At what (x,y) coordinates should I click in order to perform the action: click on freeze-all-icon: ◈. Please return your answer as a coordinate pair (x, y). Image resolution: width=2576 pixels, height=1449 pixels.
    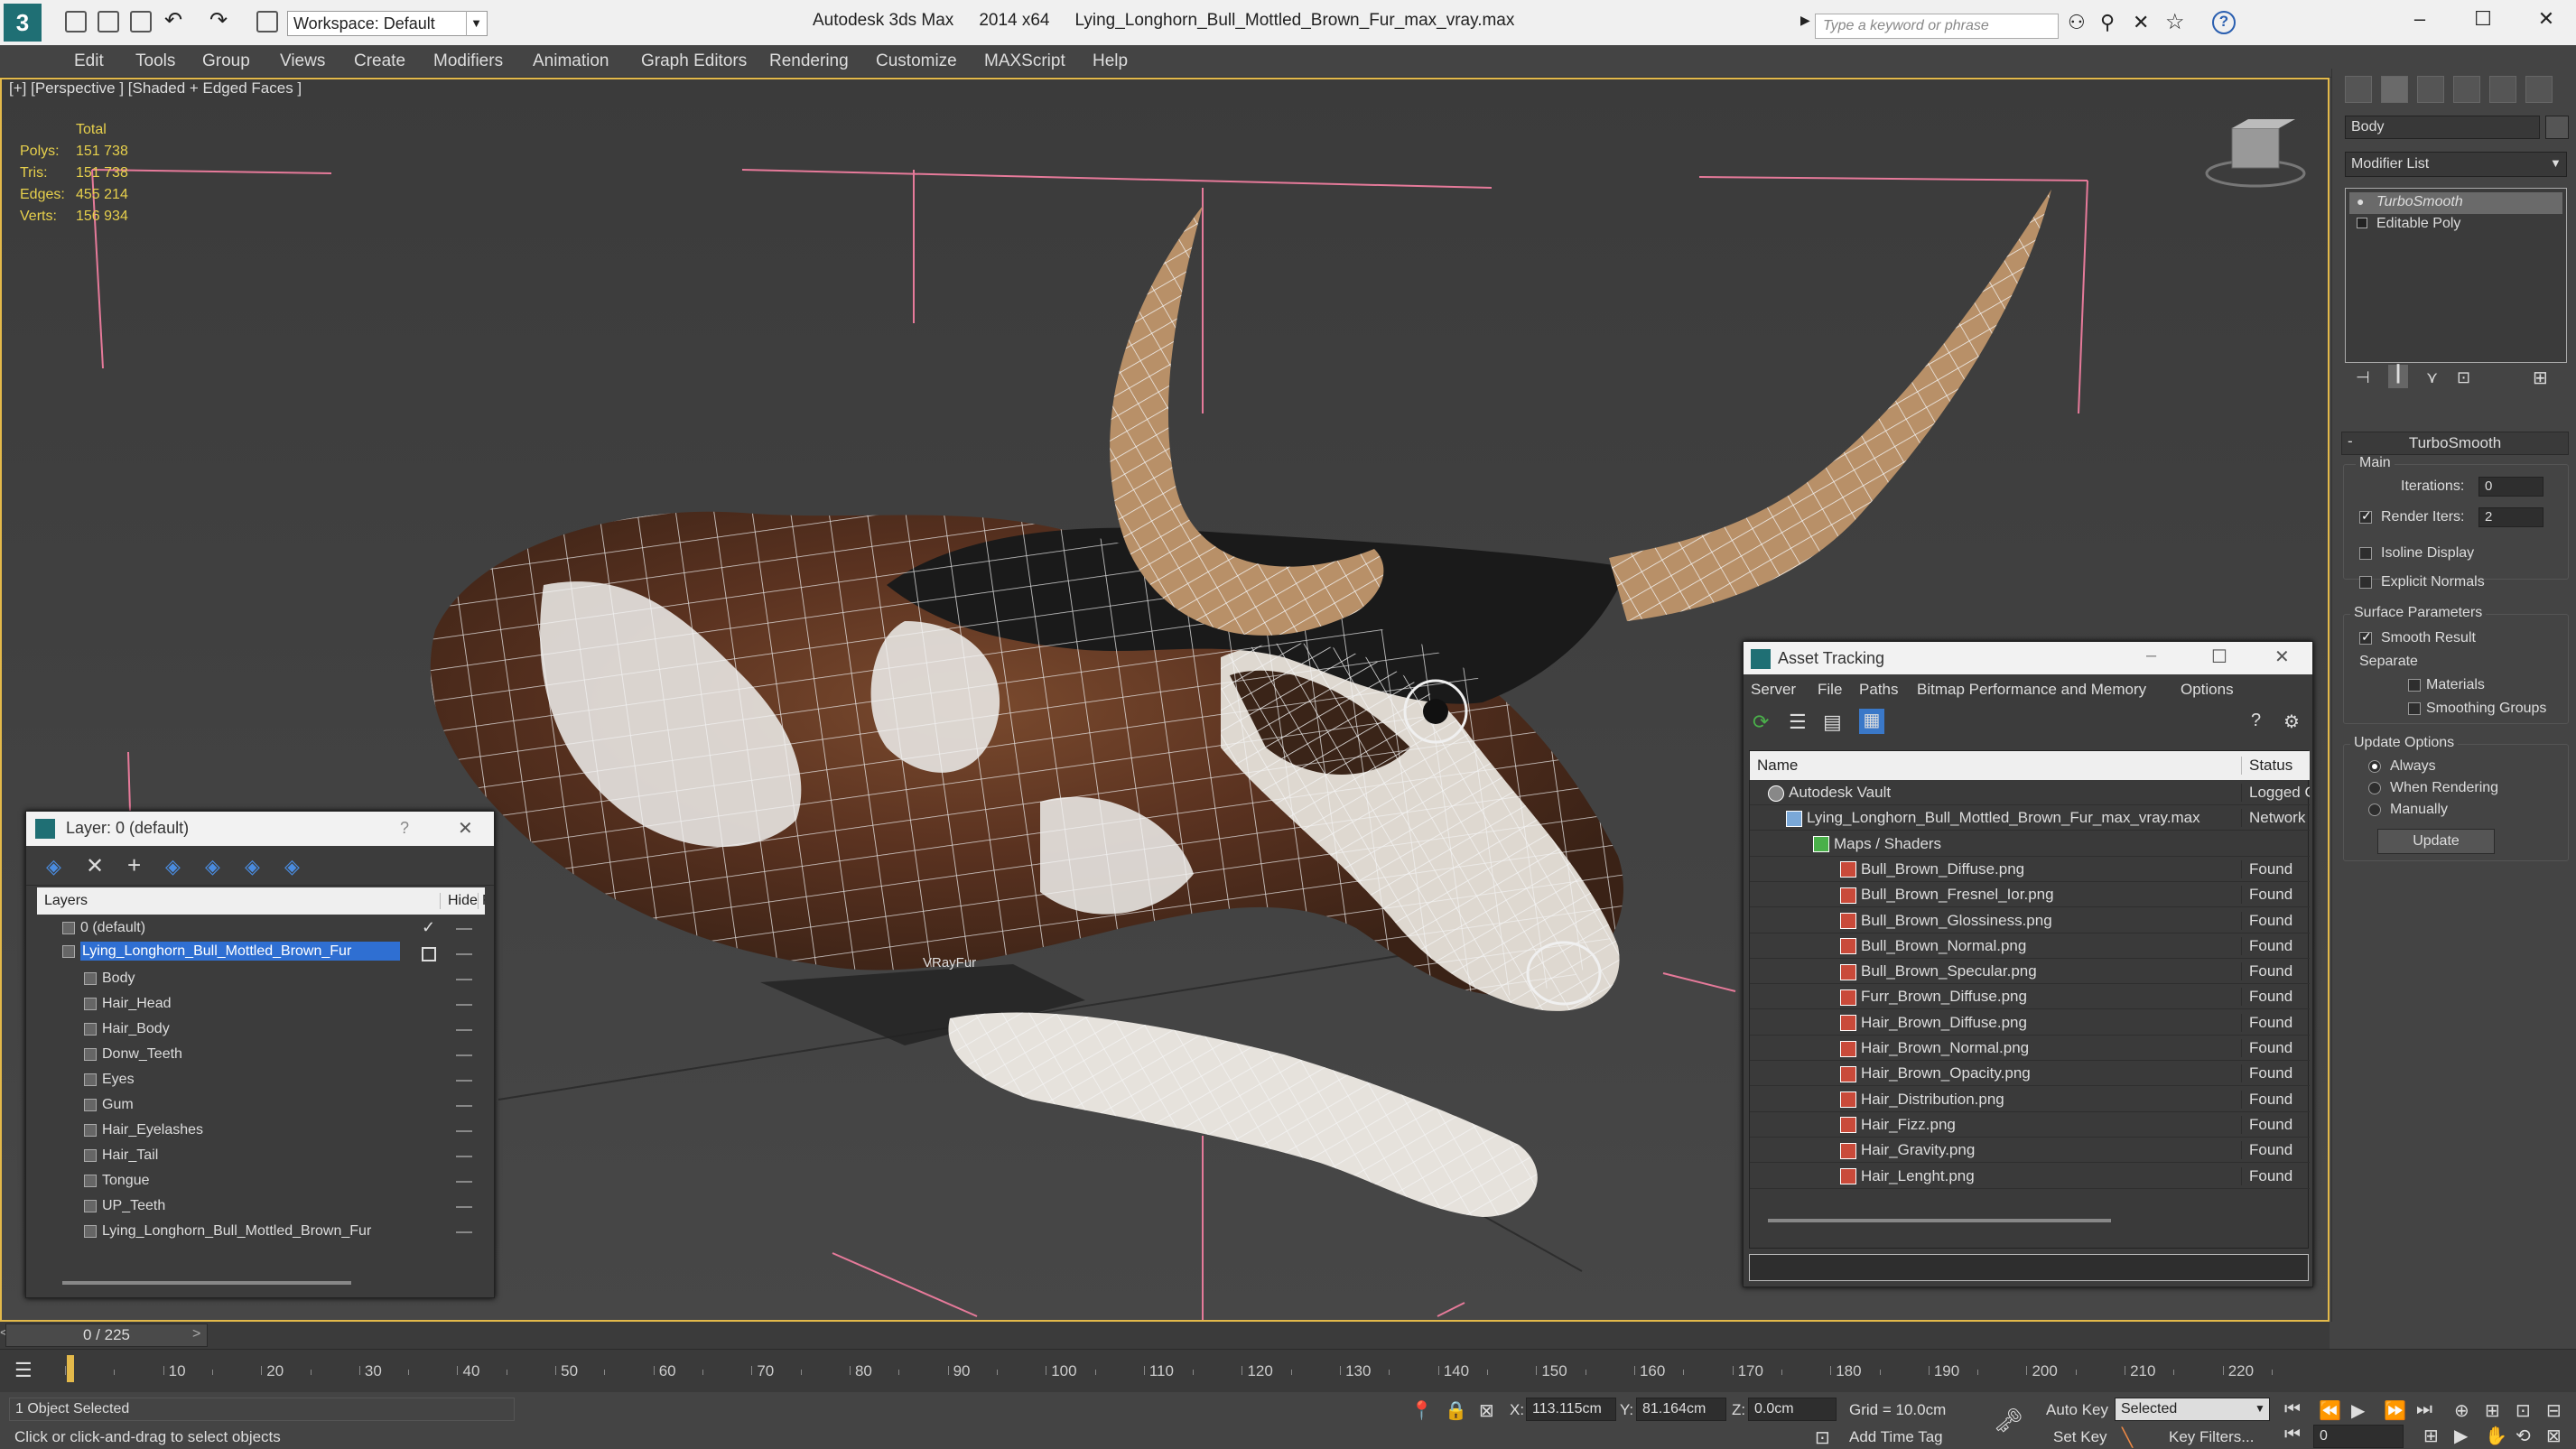
    Looking at the image, I should click on (292, 866).